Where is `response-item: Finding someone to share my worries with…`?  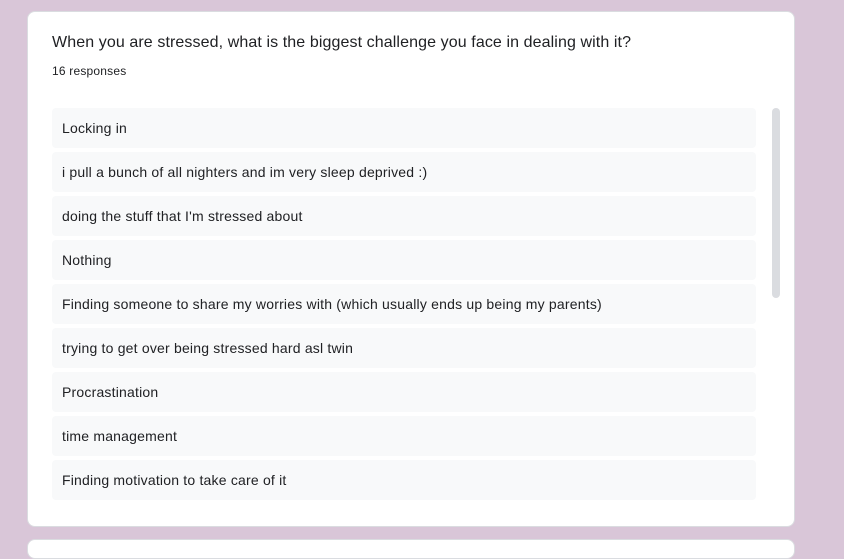 response-item: Finding someone to share my worries with… is located at coordinates (404, 304).